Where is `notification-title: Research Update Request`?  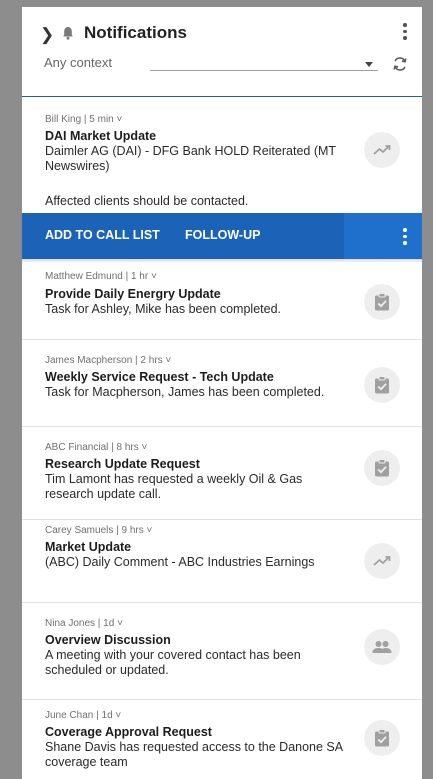 notification-title: Research Update Request is located at coordinates (122, 464).